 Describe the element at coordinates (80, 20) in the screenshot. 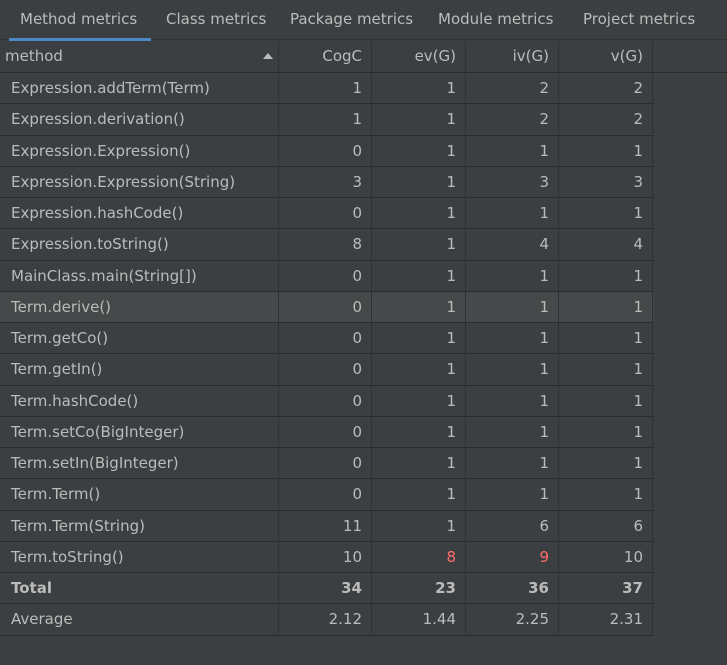

I see `tab-method-metrics: Method metrics` at that location.